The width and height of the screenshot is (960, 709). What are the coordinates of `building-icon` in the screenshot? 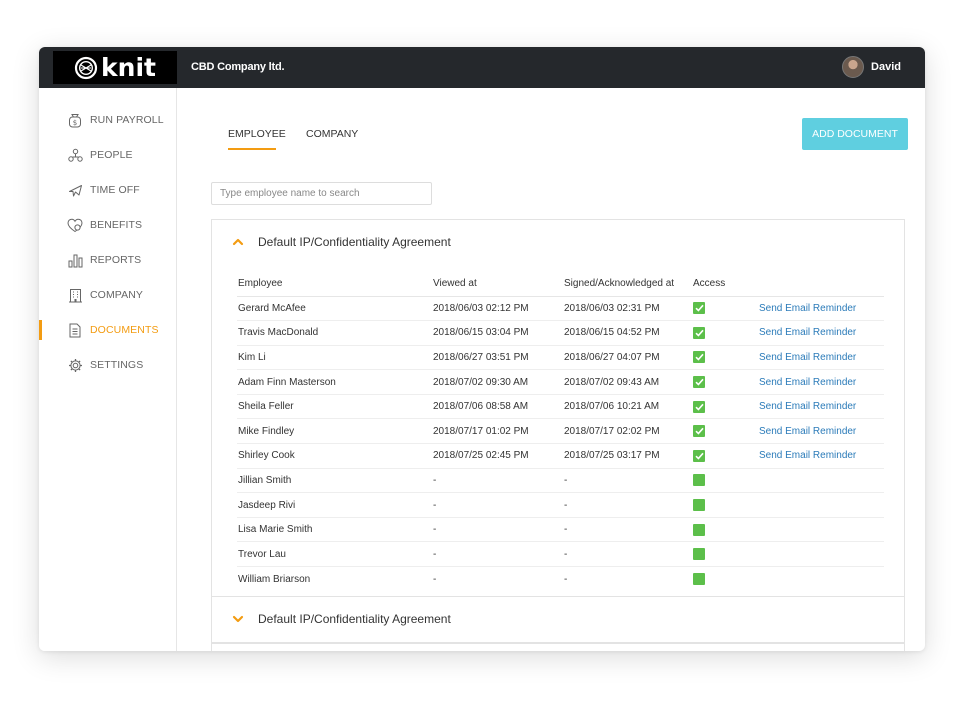 It's located at (75, 295).